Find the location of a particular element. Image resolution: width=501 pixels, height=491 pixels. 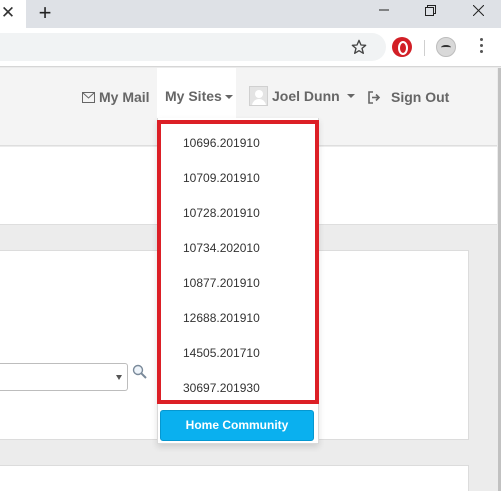

browser-toolbar is located at coordinates (250, 47).